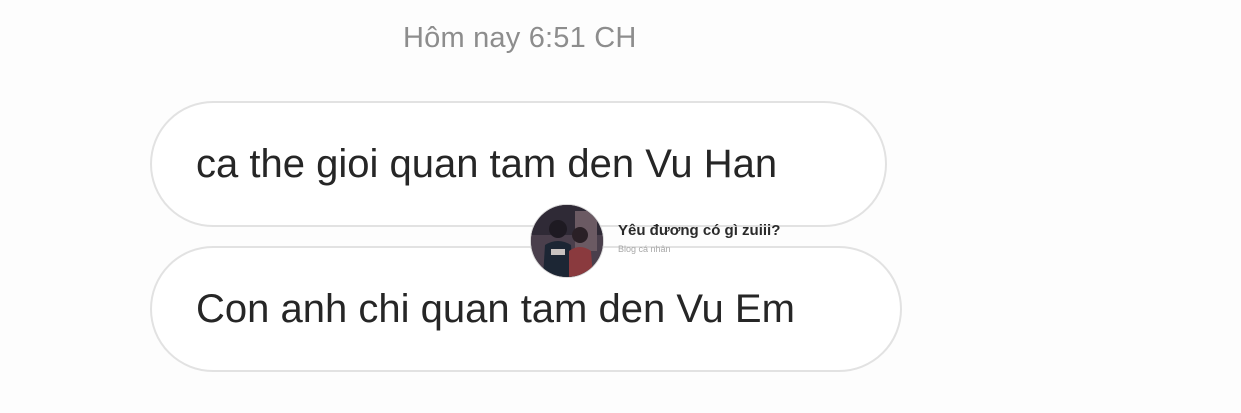  I want to click on profile-watermark: Yêu đương có gì zuiii? Blog cá nhân, so click(655, 241).